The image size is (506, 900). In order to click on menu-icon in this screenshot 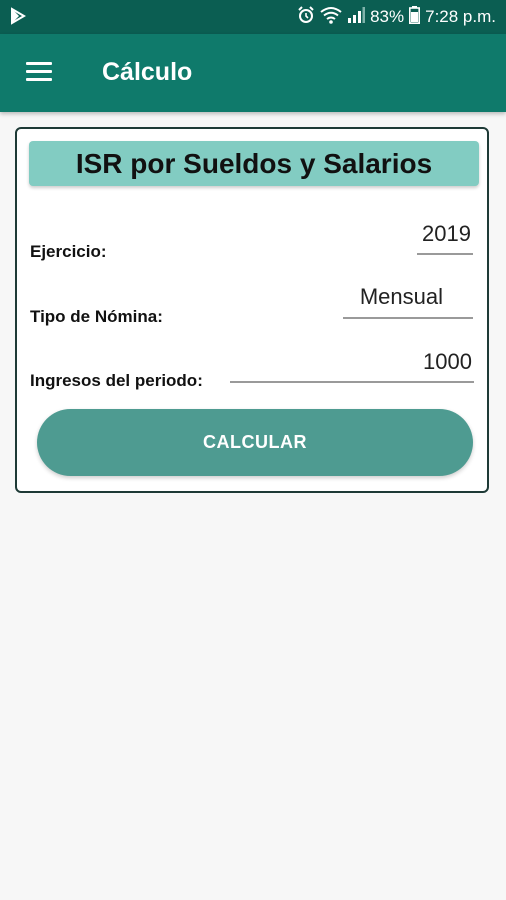, I will do `click(40, 73)`.